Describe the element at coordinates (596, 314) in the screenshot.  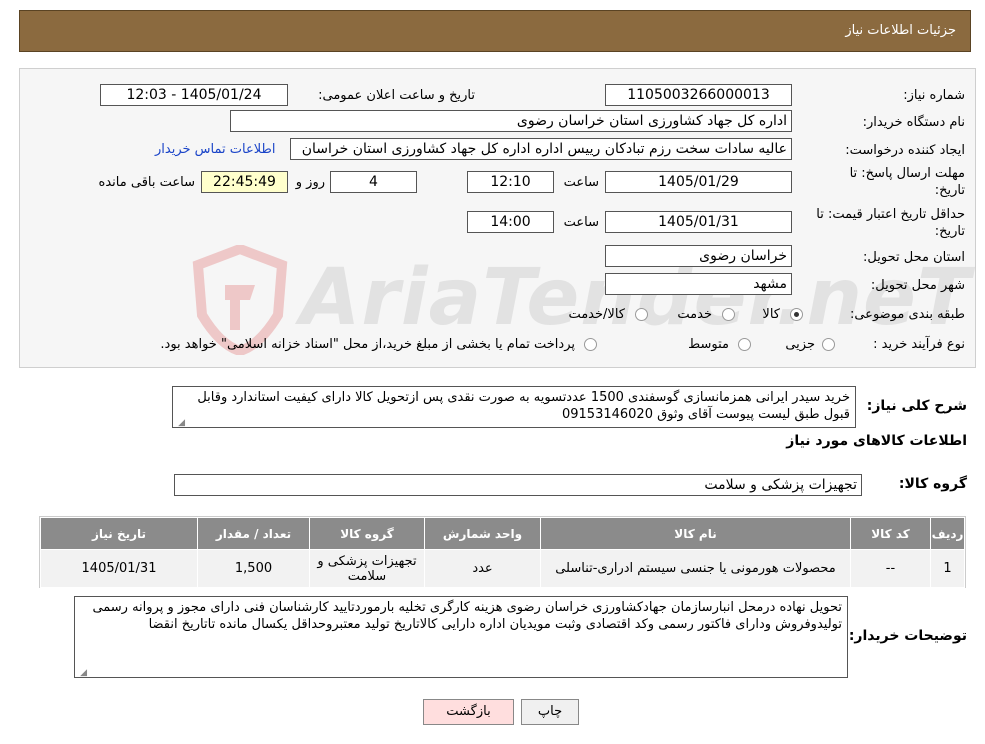
I see `category-option-goods-service: کالا/خدمت` at that location.